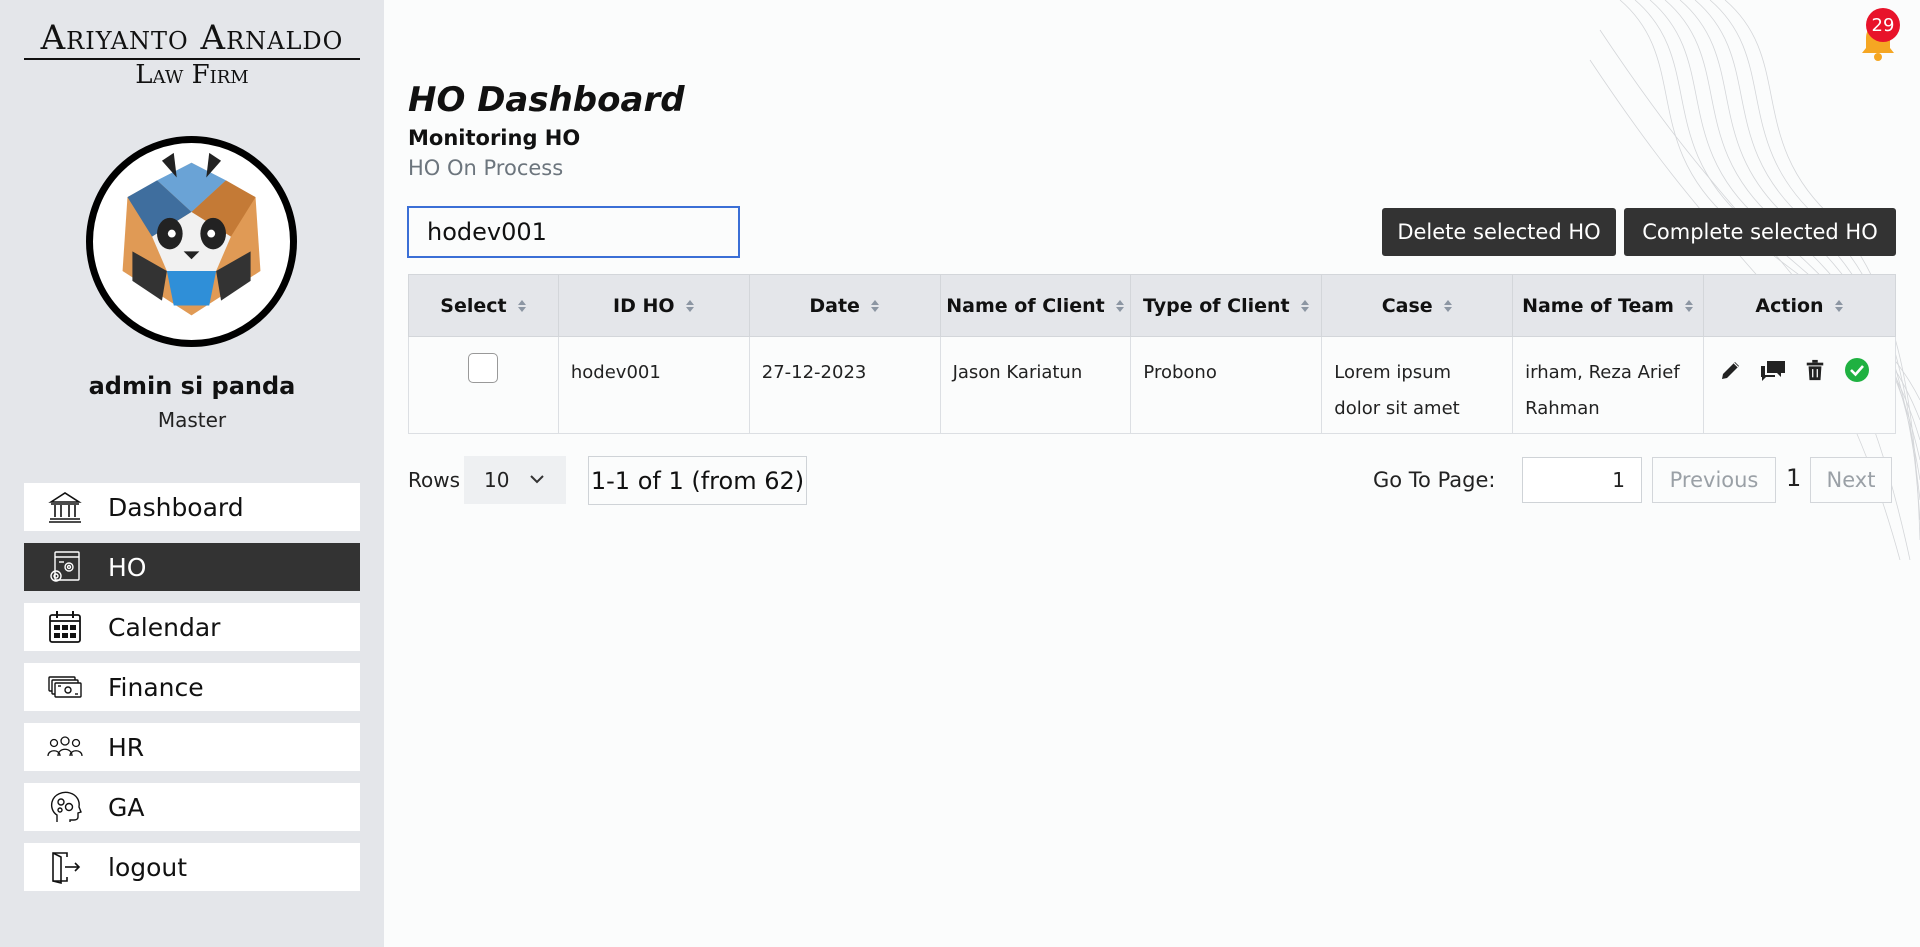 The height and width of the screenshot is (947, 1920). I want to click on previous-page-button: Previous, so click(1714, 480).